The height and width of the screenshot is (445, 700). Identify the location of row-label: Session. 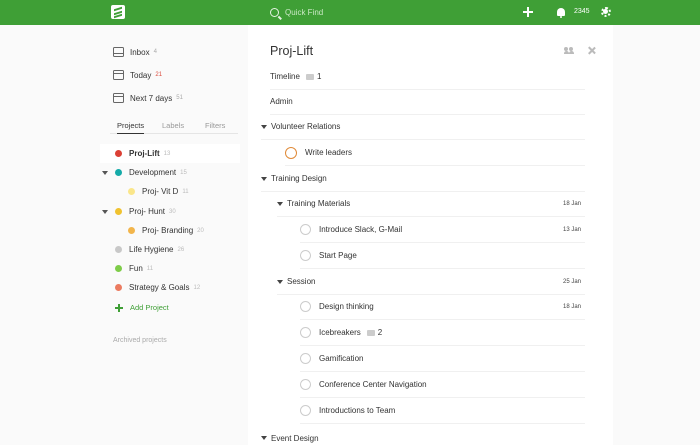
(301, 281).